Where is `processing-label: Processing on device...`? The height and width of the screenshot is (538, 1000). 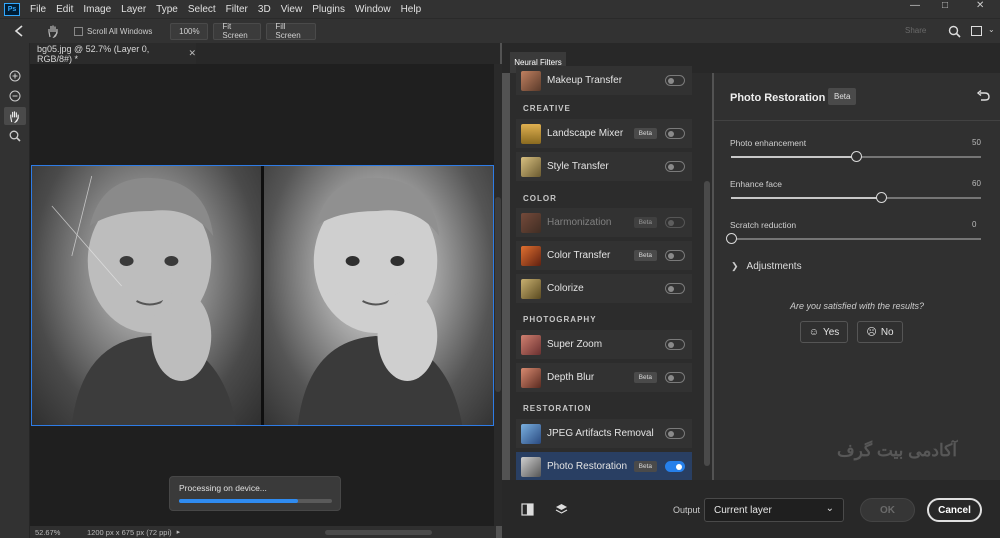
processing-label: Processing on device... is located at coordinates (223, 488).